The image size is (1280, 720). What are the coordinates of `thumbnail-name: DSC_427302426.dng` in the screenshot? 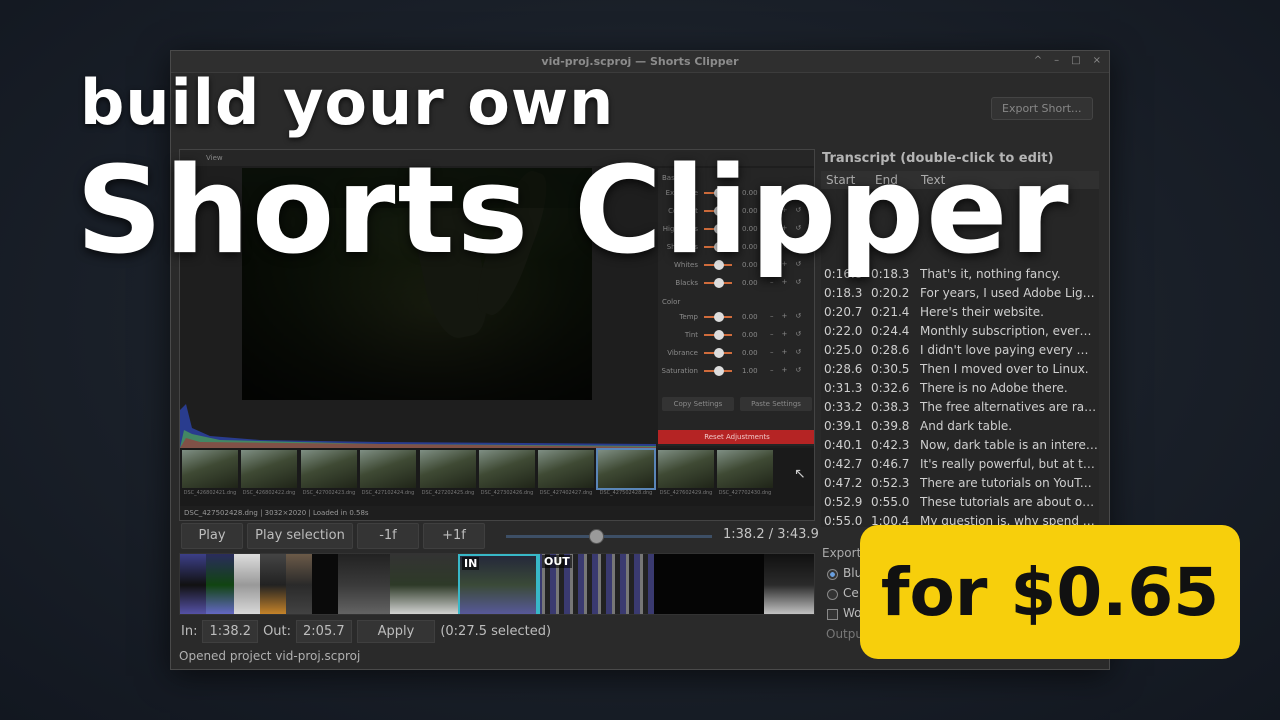 It's located at (507, 493).